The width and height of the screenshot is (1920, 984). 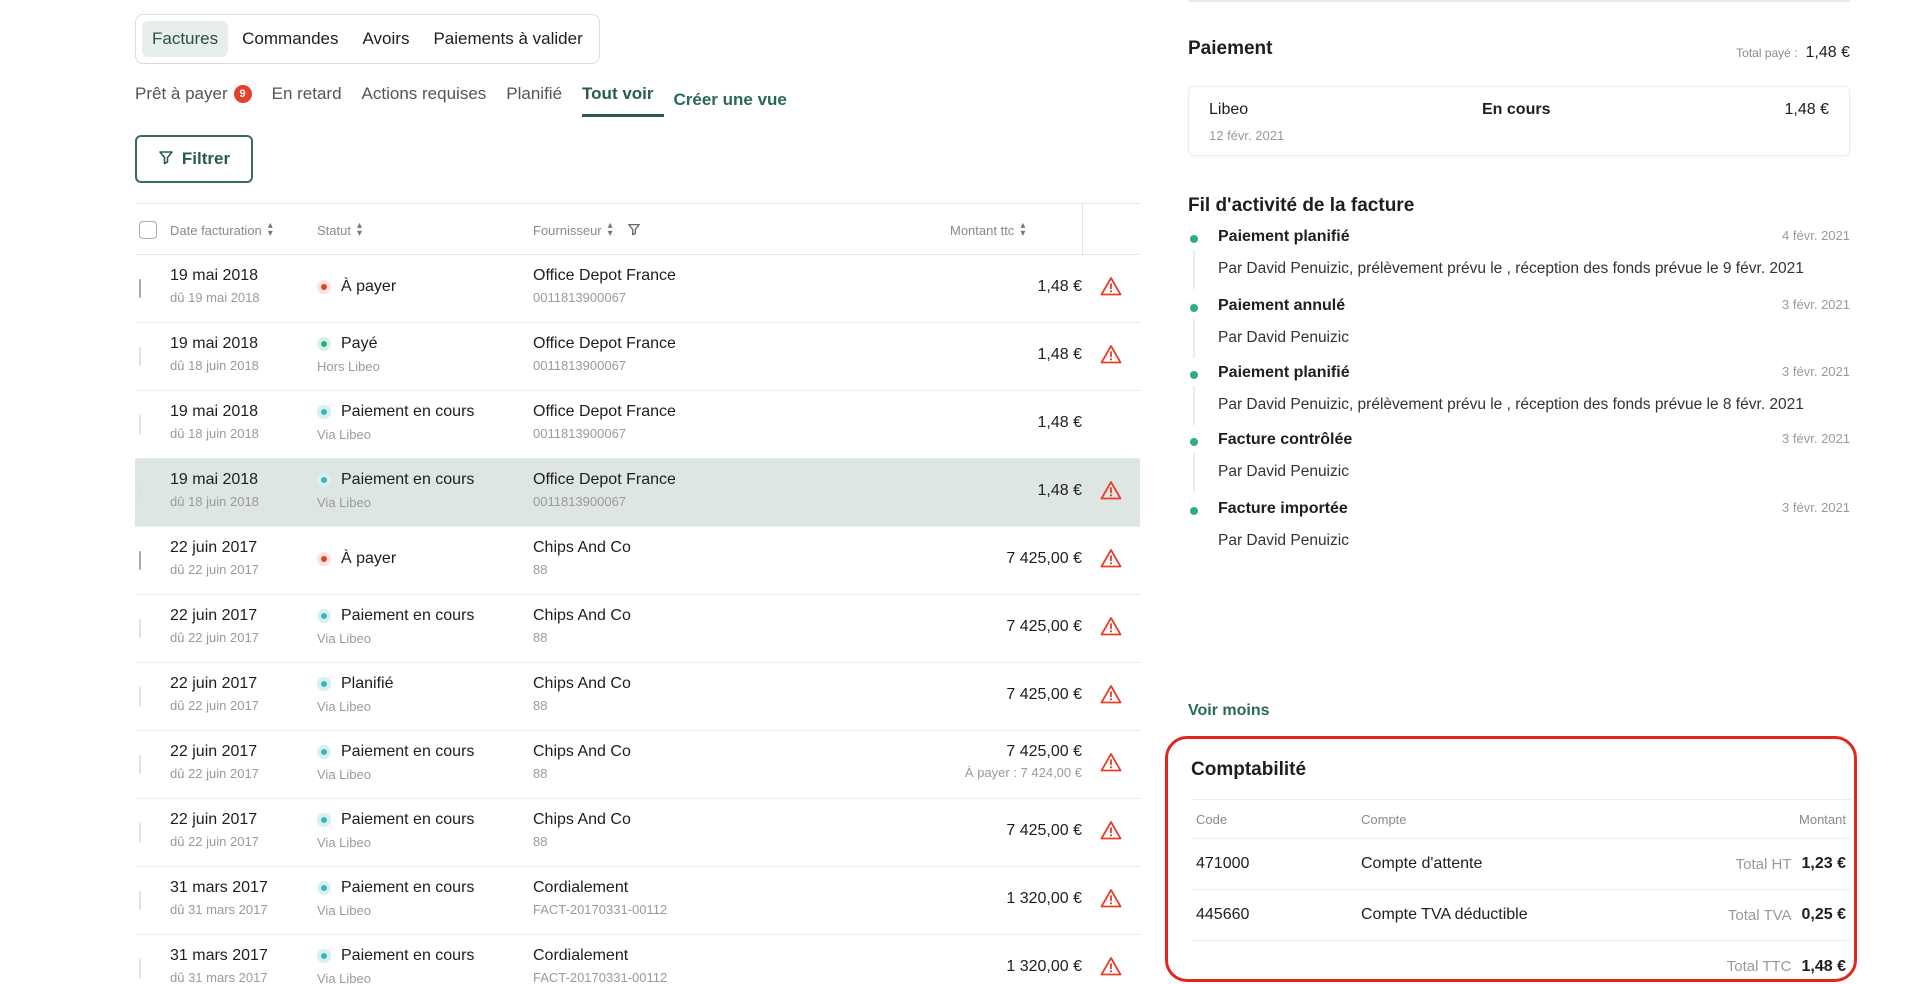 I want to click on amount-remaining: À payer : 7 424,00 €, so click(x=1023, y=772).